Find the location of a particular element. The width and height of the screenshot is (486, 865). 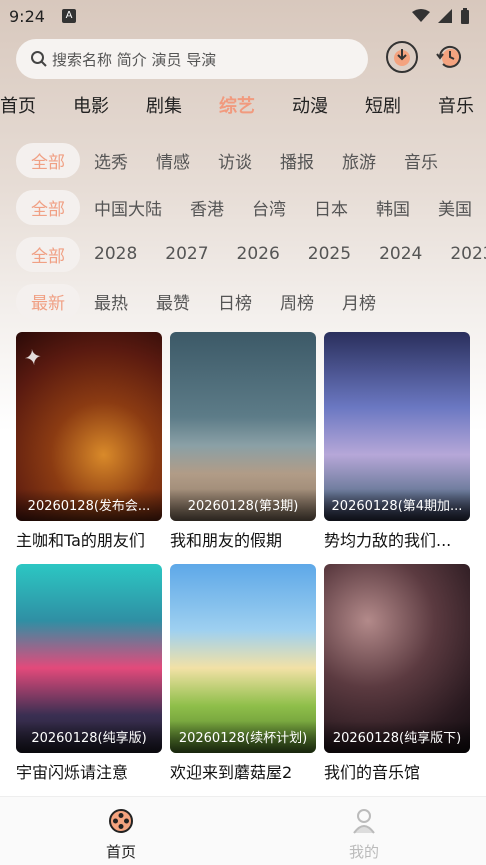

region-chip: 美国 is located at coordinates (455, 207).